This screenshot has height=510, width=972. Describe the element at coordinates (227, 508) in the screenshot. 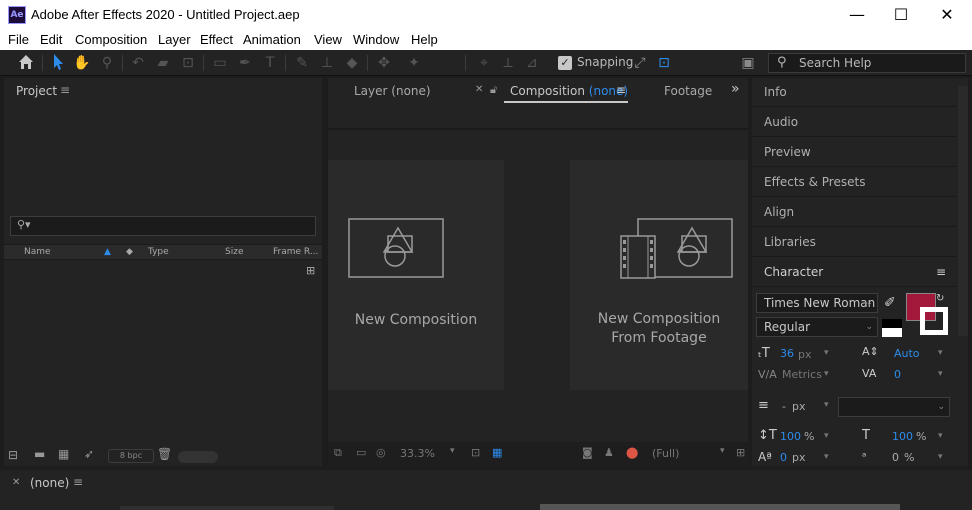

I see `timeline-search-field` at that location.